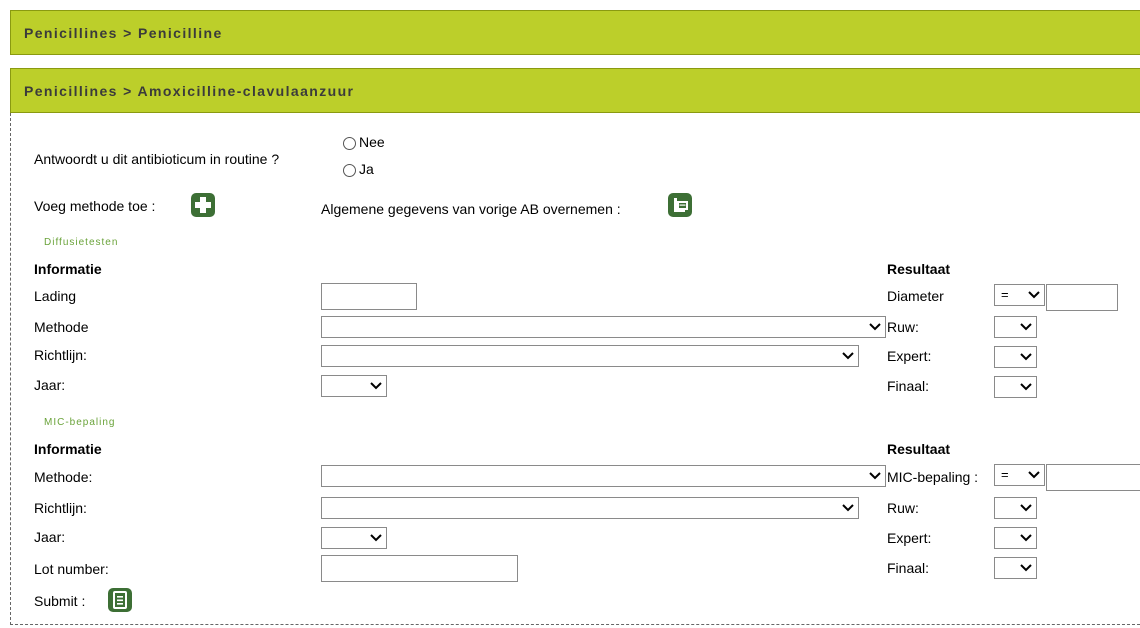  I want to click on mic-result-label: MIC-bepaling :, so click(933, 477).